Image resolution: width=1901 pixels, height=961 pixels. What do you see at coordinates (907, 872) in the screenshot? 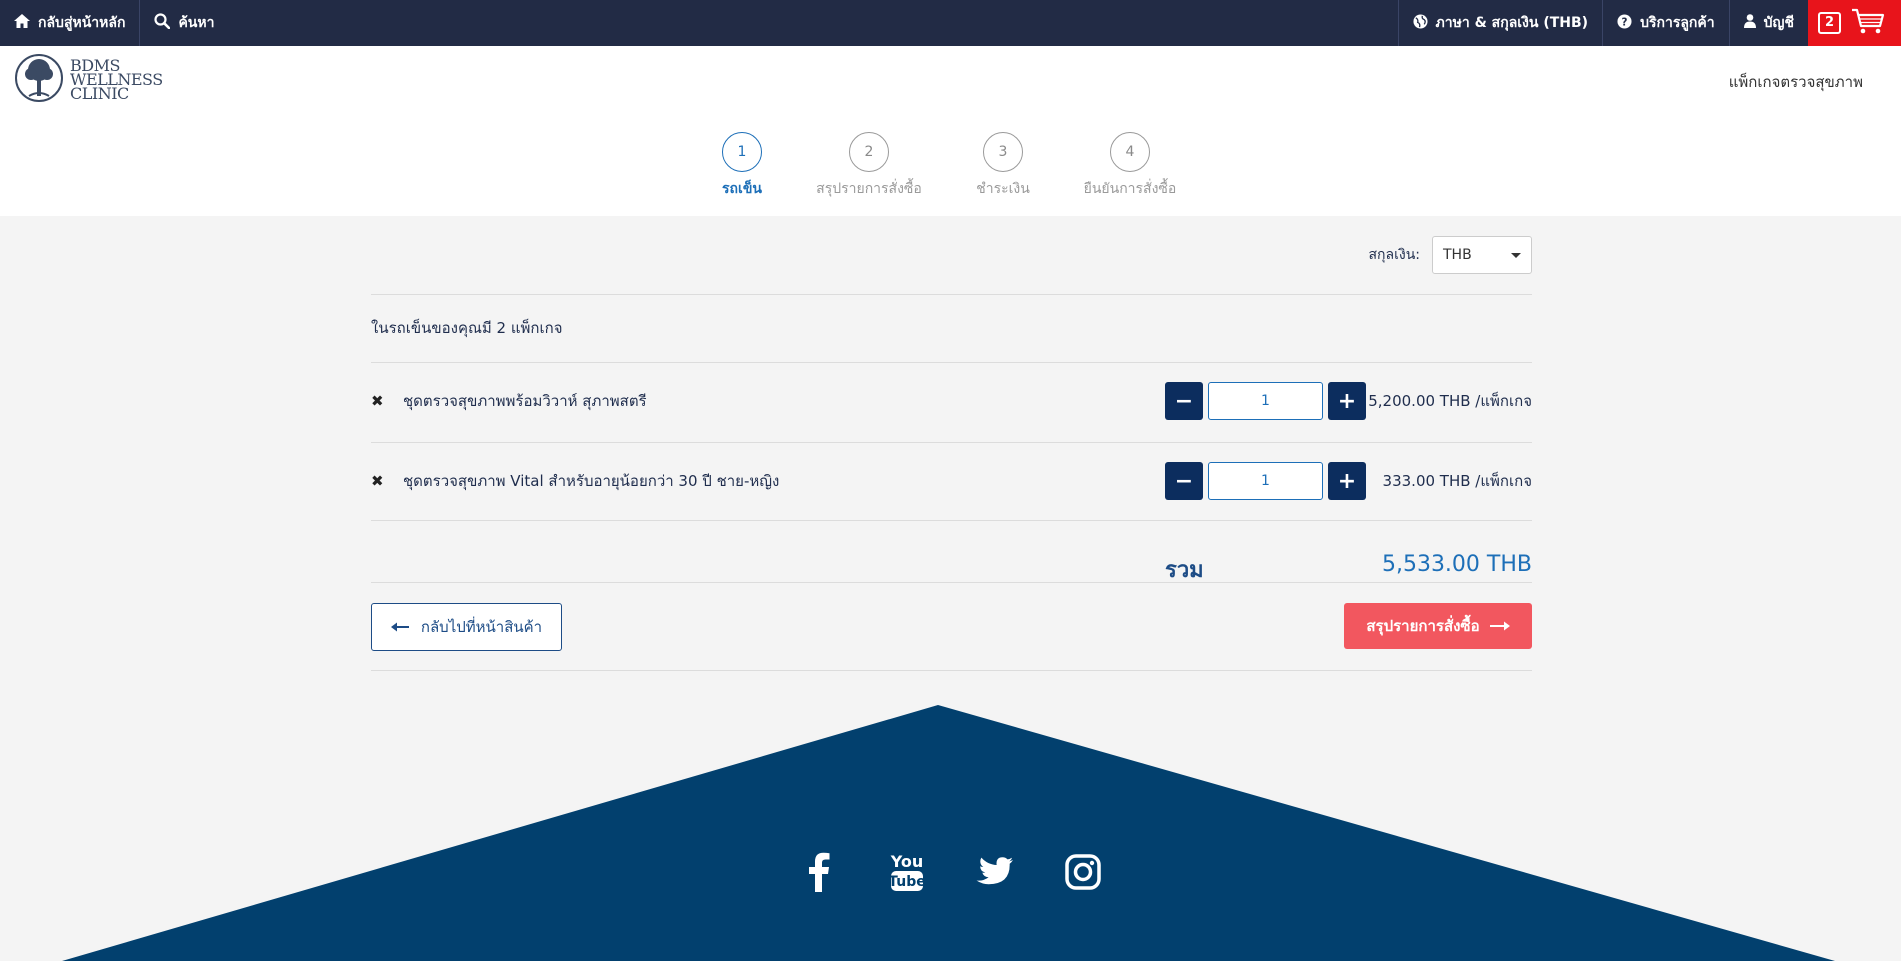
I see `youtube-icon: You Tube` at bounding box center [907, 872].